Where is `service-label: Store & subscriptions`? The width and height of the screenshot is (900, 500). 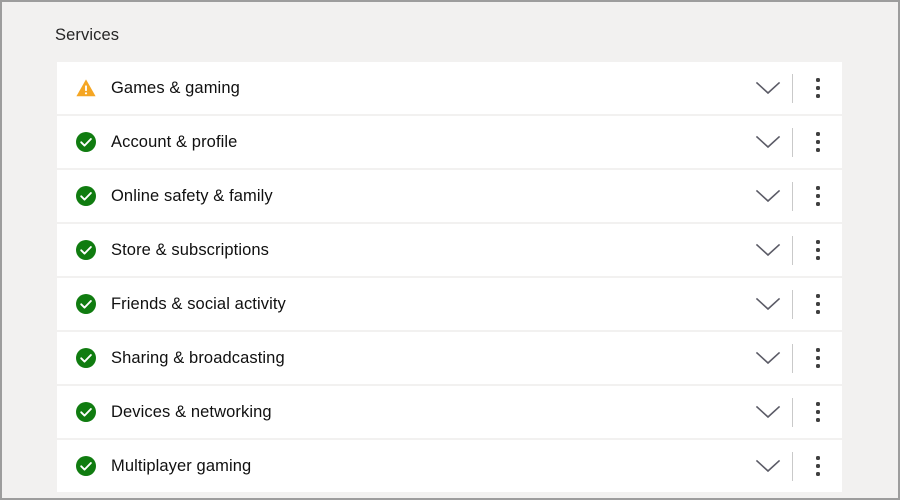 service-label: Store & subscriptions is located at coordinates (190, 250).